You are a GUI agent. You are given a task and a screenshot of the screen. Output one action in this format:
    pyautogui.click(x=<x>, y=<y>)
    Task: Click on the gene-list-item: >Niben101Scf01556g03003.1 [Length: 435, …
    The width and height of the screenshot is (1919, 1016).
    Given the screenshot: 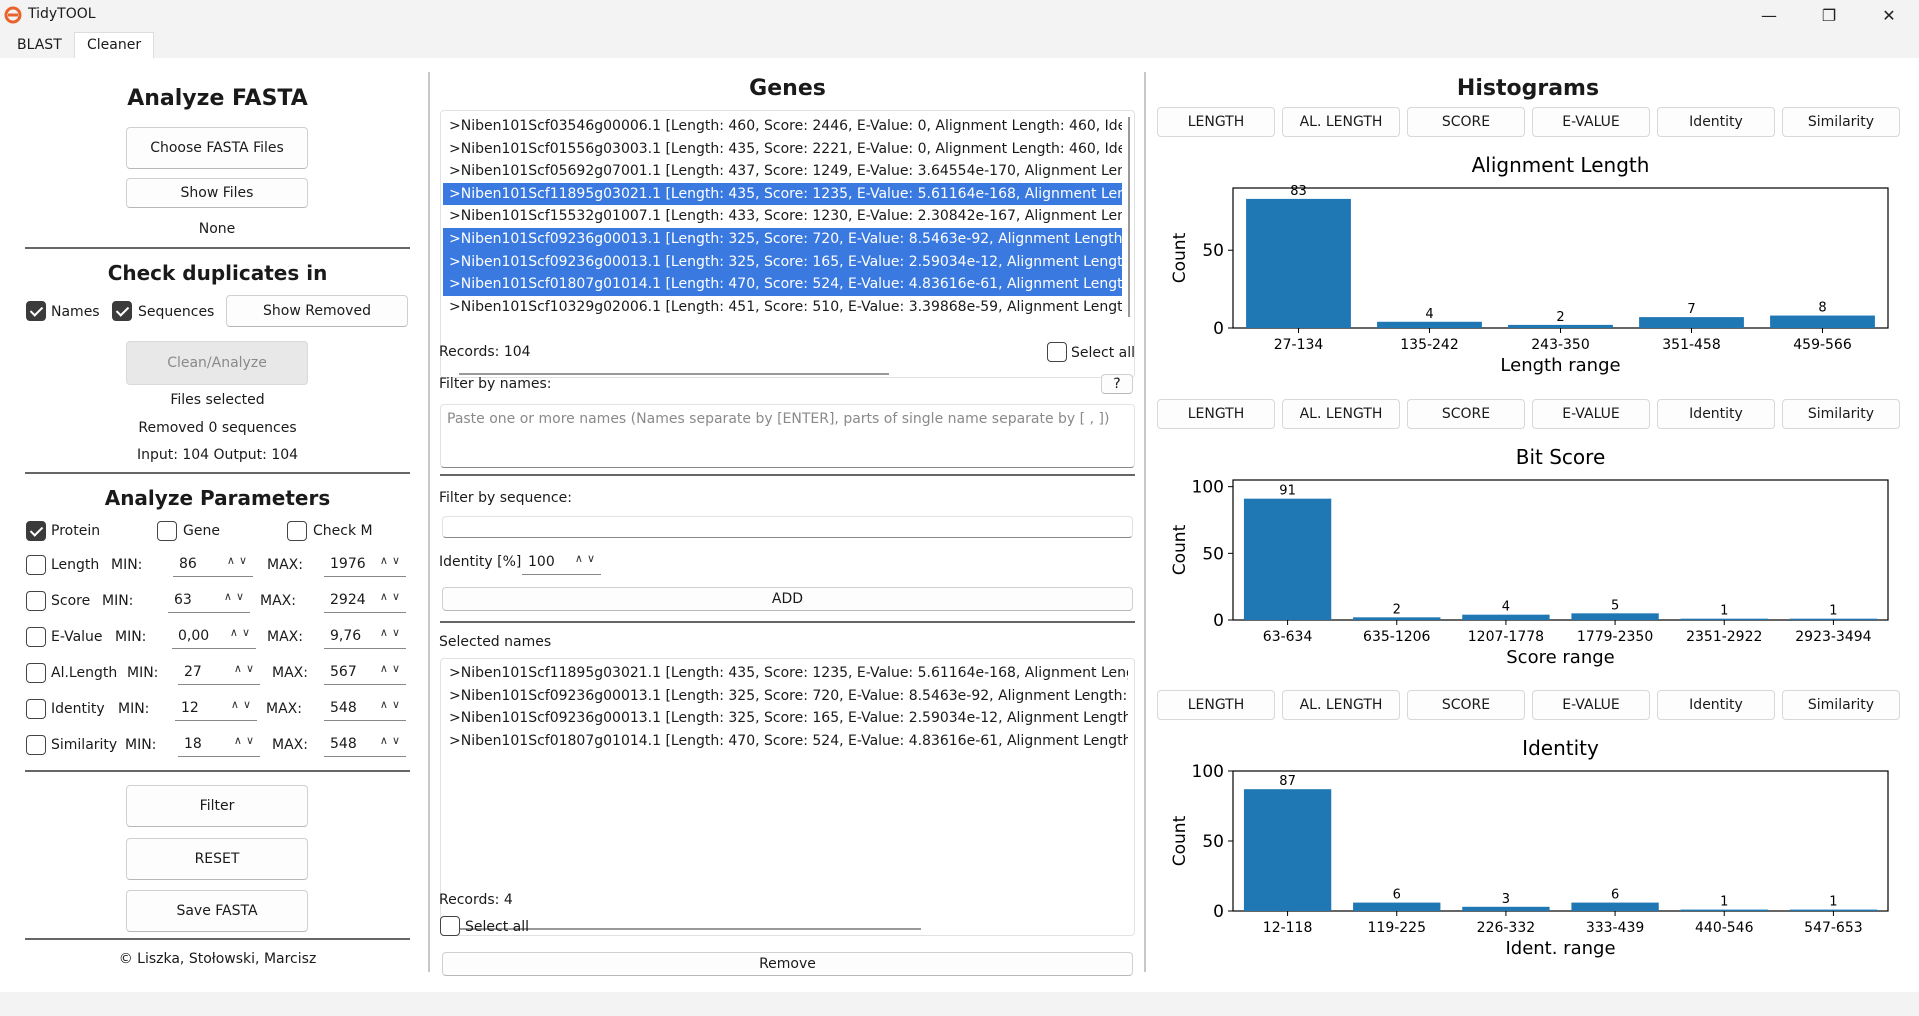 What is the action you would take?
    pyautogui.click(x=782, y=149)
    